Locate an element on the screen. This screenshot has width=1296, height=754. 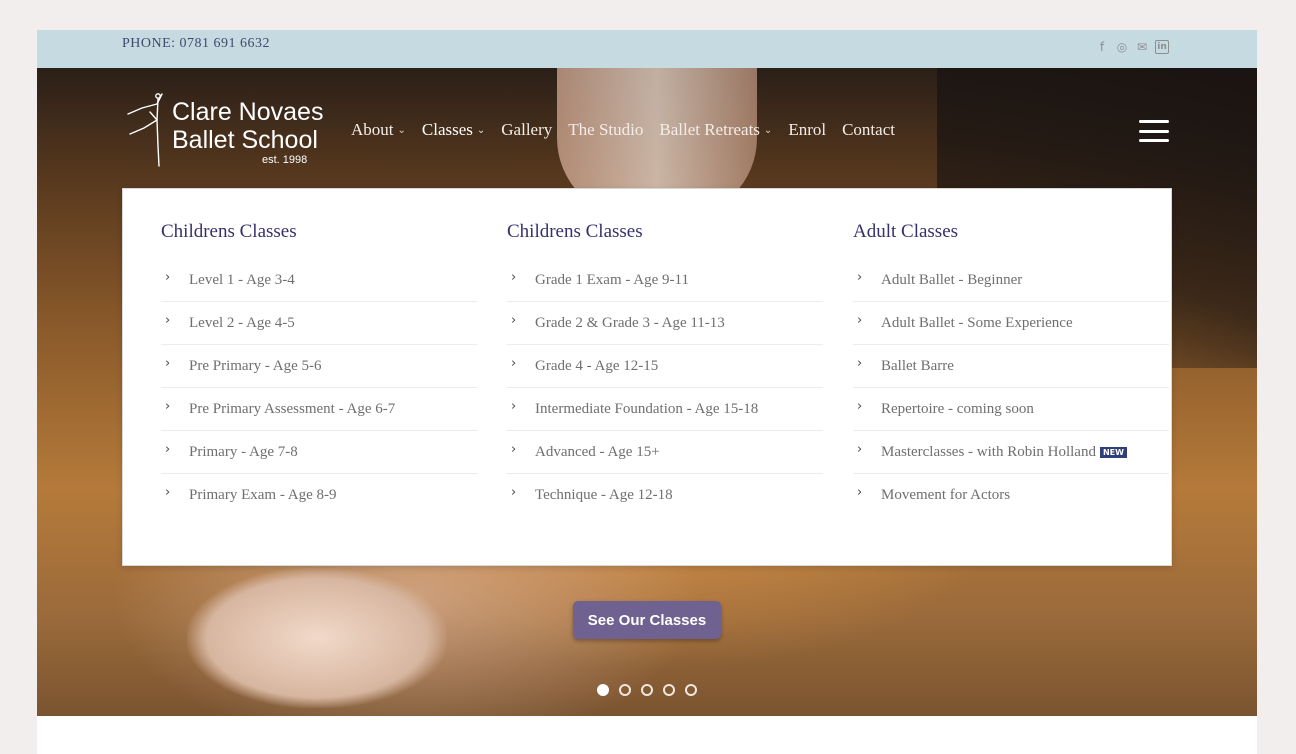
menu-item-label: Adult Ballet - Beginner is located at coordinates (952, 279).